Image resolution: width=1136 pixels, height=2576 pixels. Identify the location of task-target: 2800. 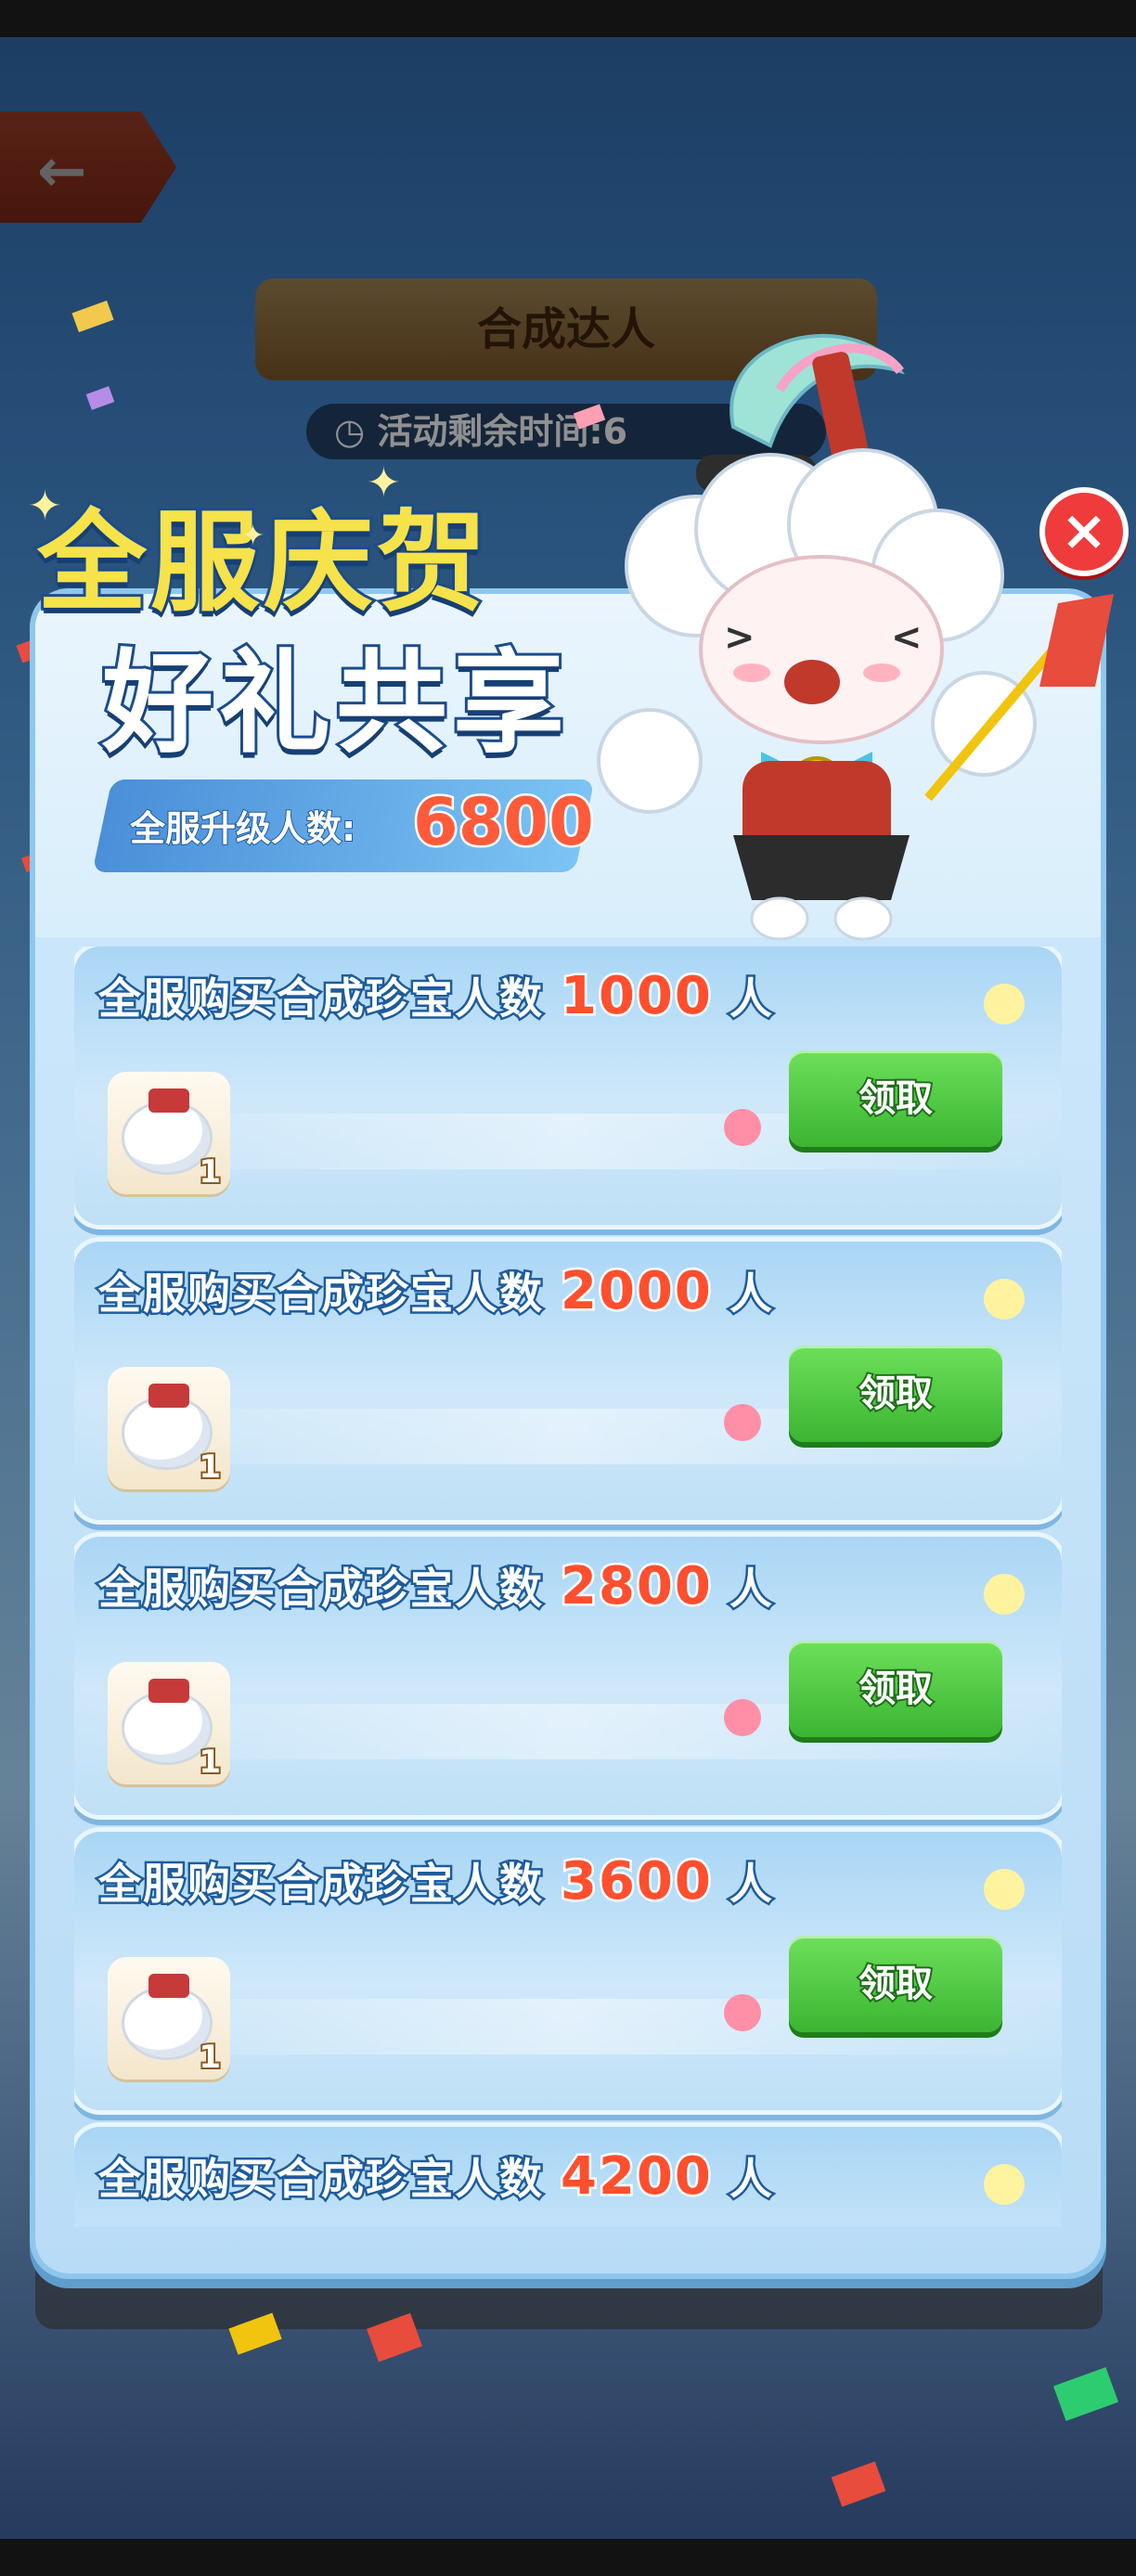
(636, 1586).